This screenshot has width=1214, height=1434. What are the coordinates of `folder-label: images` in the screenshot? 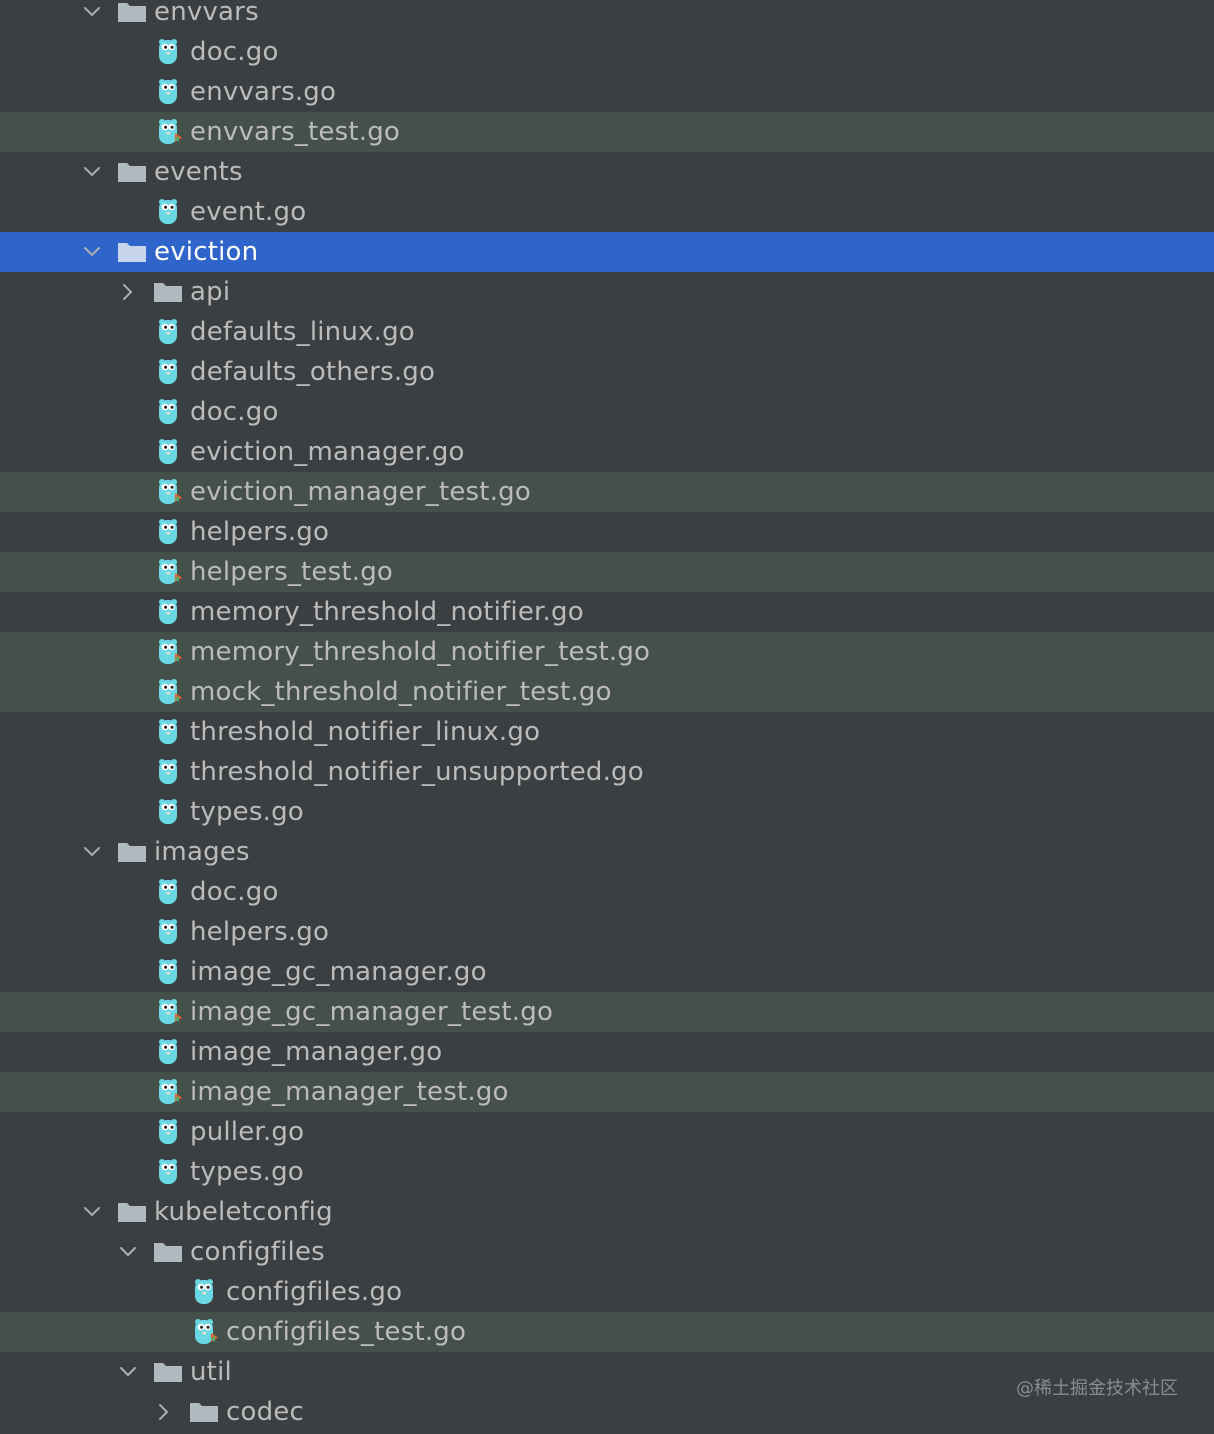 It's located at (202, 852).